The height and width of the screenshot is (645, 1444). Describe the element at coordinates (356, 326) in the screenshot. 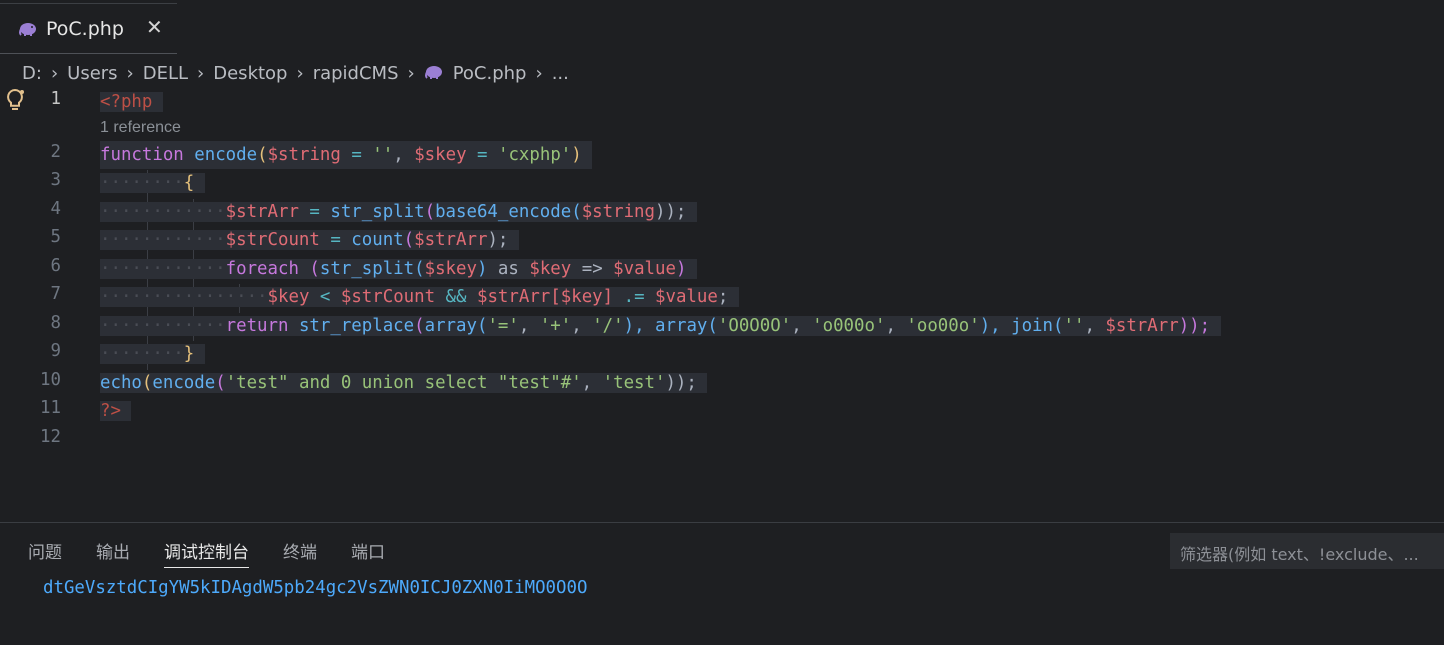

I see `function-call: str_replace` at that location.